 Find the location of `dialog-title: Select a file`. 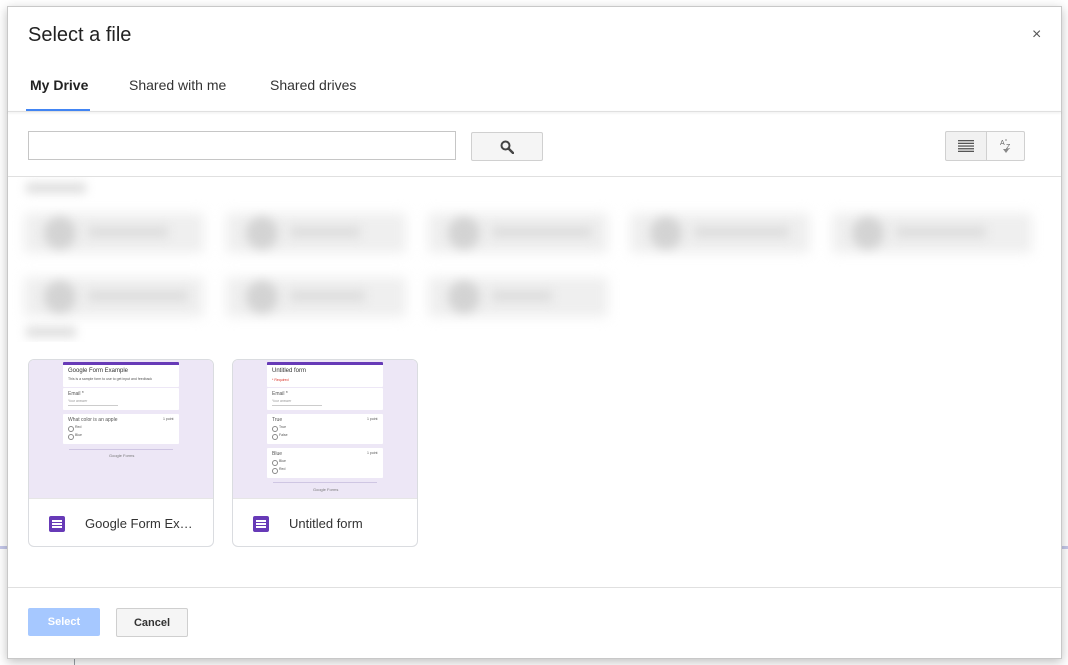

dialog-title: Select a file is located at coordinates (80, 35).